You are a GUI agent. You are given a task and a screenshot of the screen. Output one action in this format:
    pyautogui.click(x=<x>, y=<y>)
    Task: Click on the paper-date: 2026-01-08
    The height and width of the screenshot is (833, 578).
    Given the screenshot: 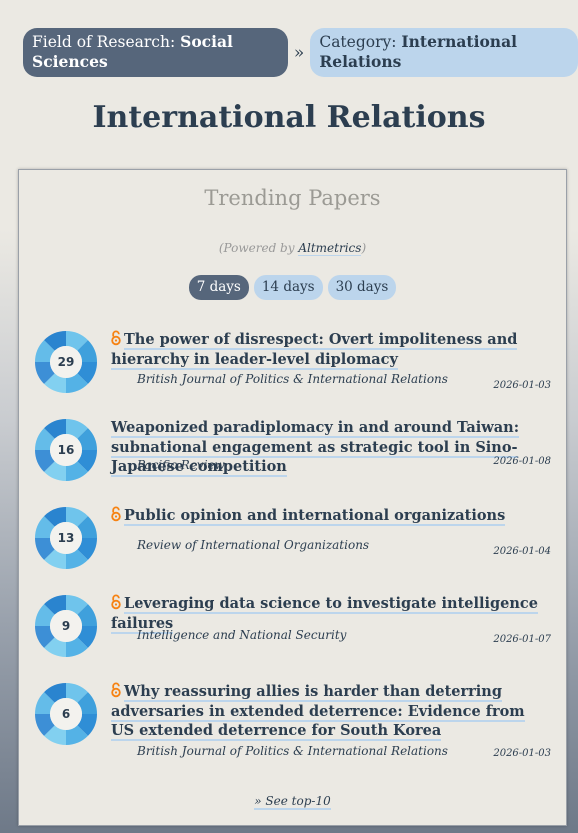 What is the action you would take?
    pyautogui.click(x=522, y=461)
    